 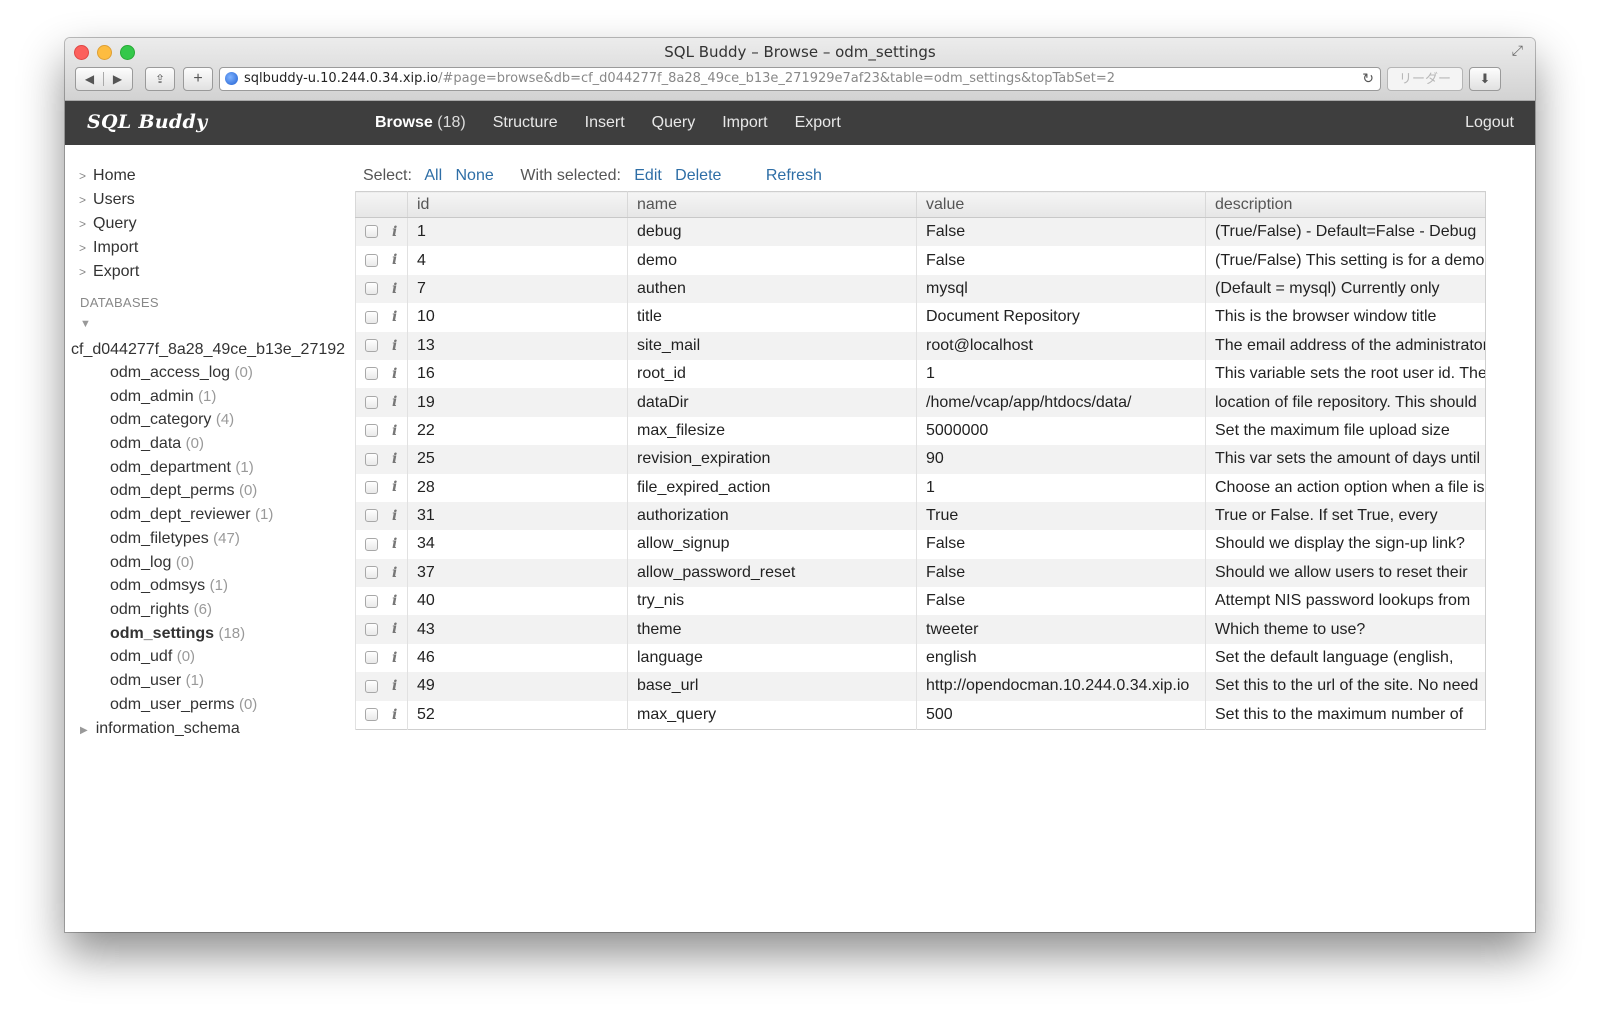 I want to click on column-header-name: name, so click(x=772, y=204).